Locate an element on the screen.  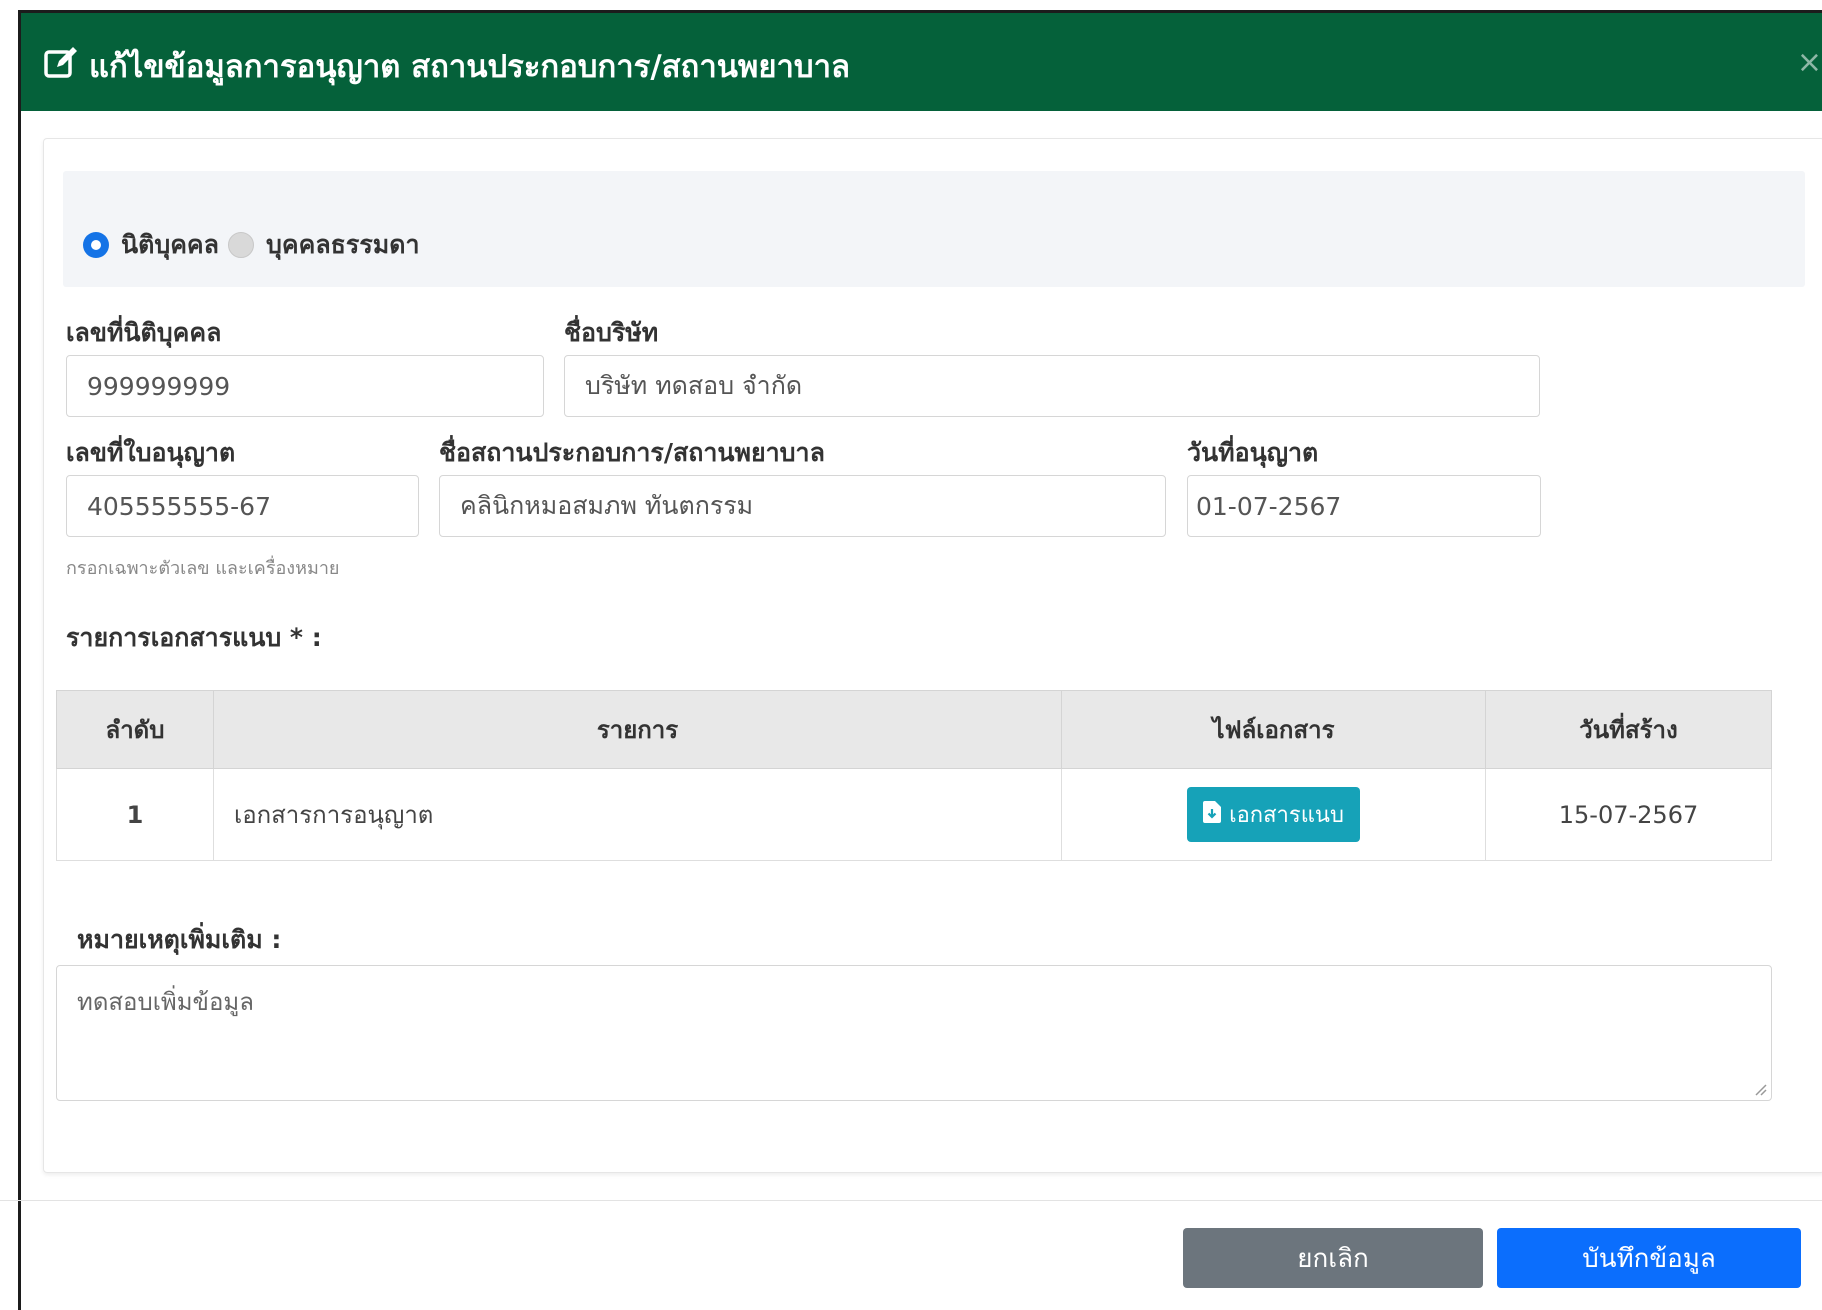
file-download-icon is located at coordinates (1212, 814).